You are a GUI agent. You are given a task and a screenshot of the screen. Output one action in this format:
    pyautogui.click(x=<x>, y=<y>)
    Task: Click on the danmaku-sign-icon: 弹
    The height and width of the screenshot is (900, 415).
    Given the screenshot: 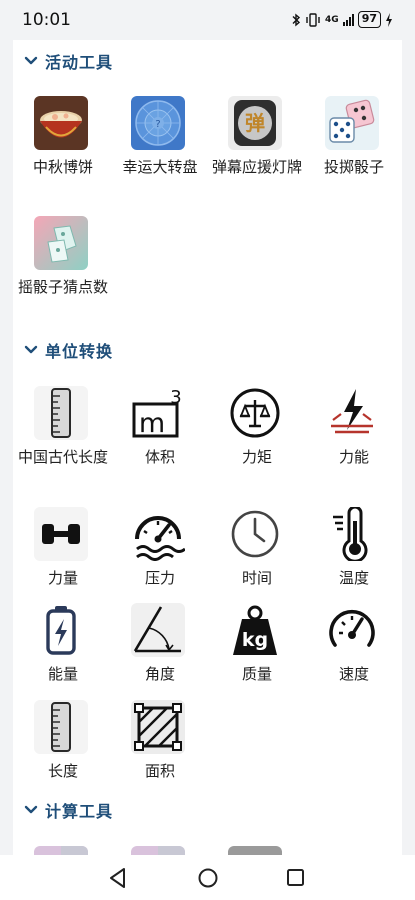 What is the action you would take?
    pyautogui.click(x=255, y=123)
    